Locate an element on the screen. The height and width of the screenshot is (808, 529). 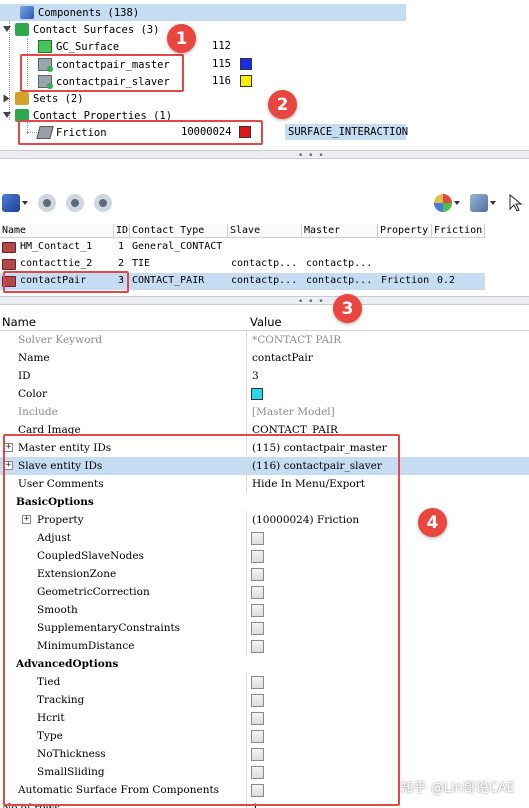
eye-icon is located at coordinates (47, 203).